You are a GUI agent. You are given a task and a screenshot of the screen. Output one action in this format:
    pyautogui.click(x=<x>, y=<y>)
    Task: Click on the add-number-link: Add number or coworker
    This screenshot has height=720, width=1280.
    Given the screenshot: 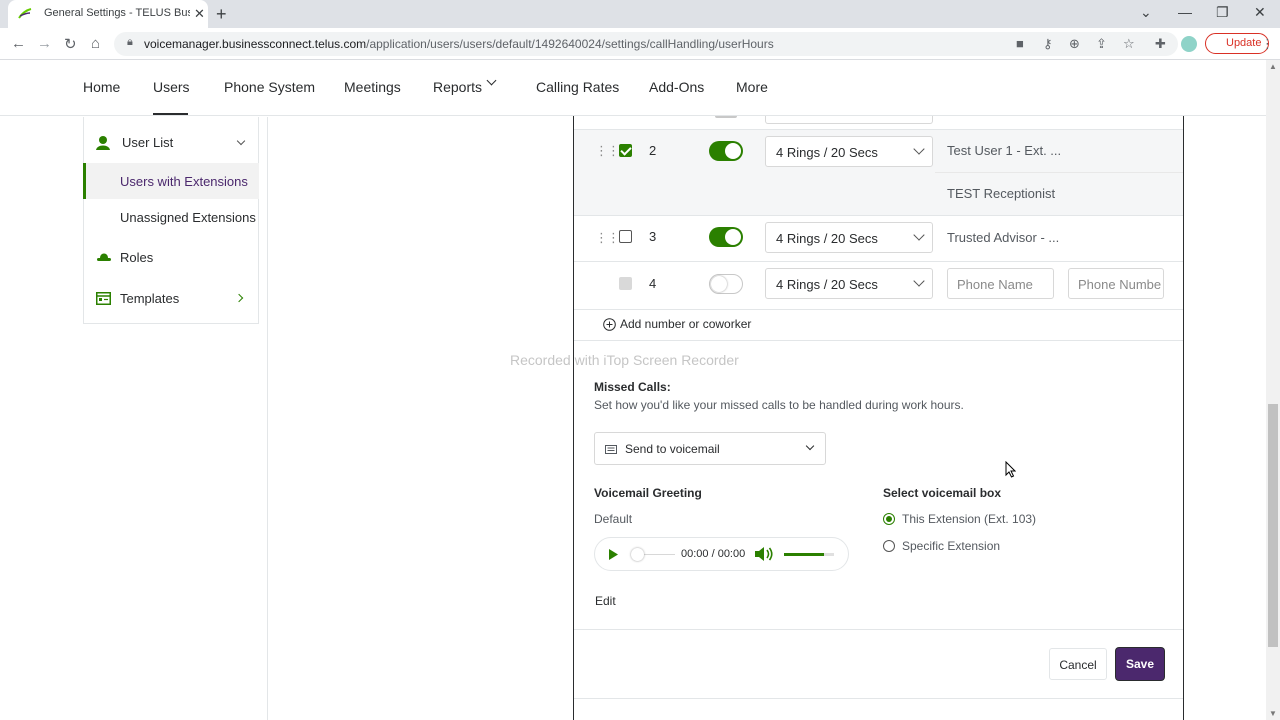 What is the action you would take?
    pyautogui.click(x=685, y=324)
    